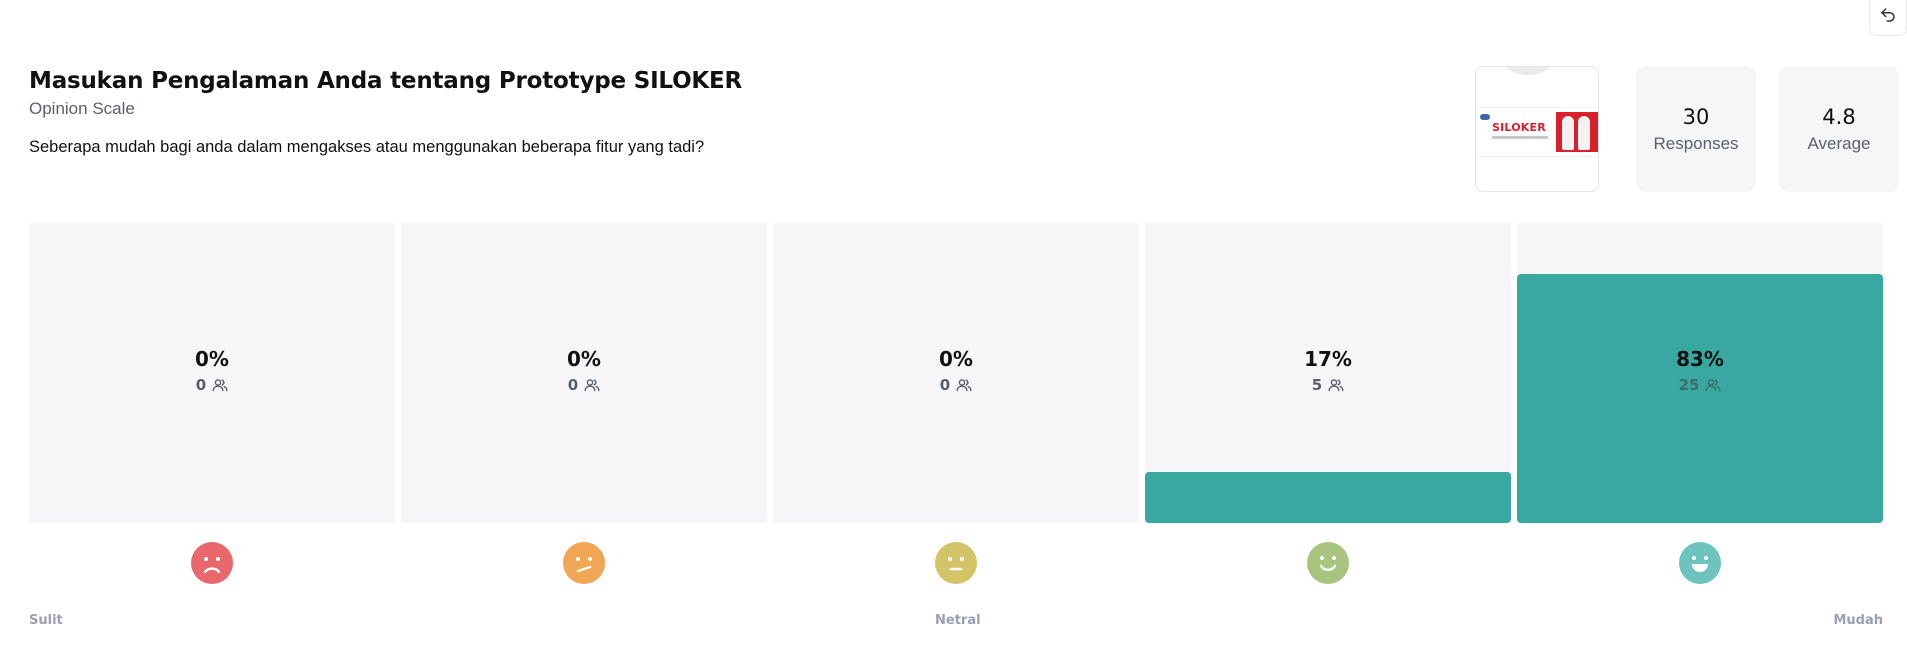 The image size is (1907, 667). I want to click on undo-arrow-icon, so click(1888, 17).